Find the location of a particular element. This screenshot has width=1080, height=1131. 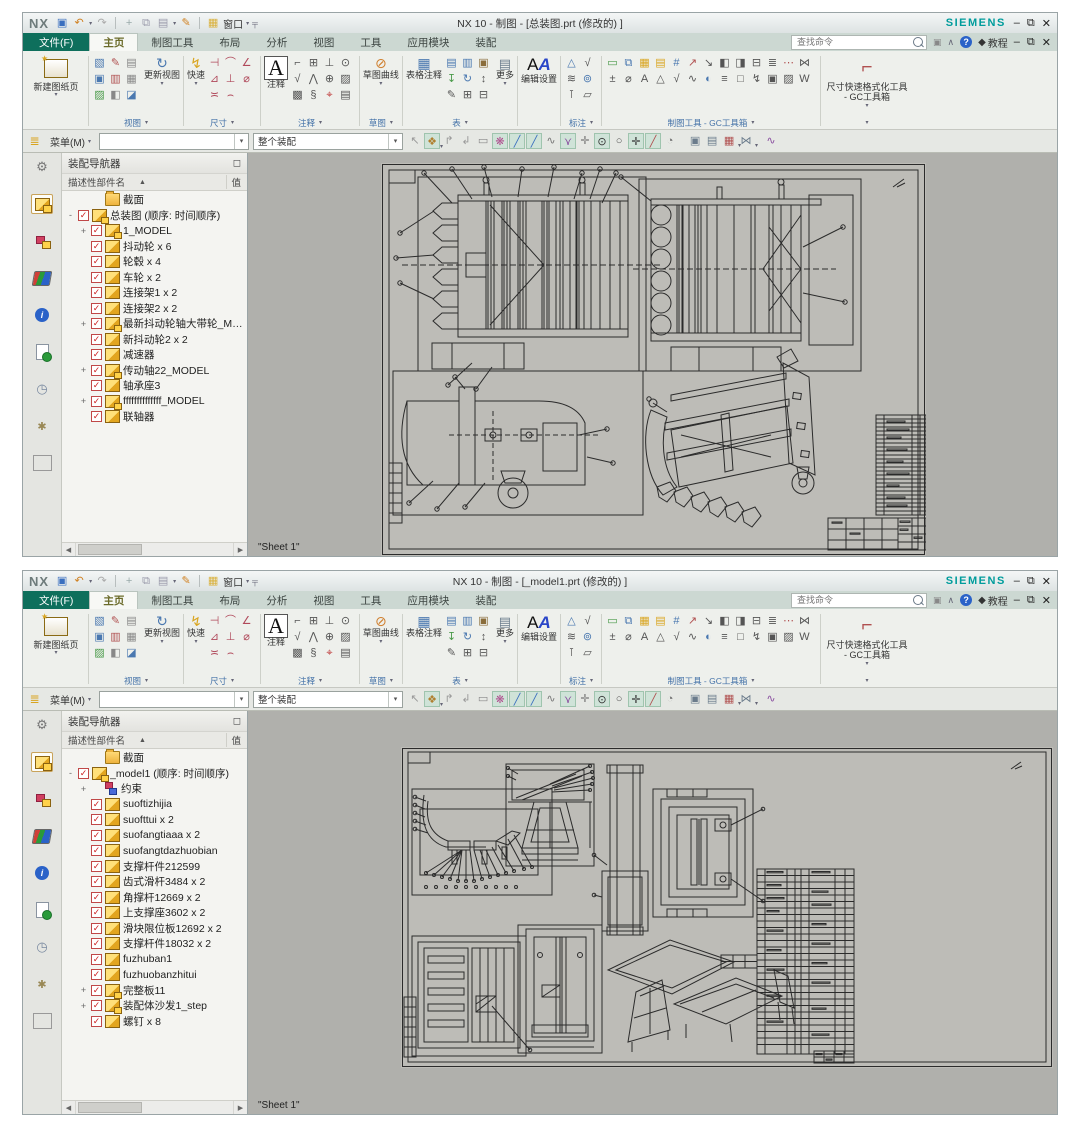

file-tab: 文件(F) is located at coordinates (56, 42).